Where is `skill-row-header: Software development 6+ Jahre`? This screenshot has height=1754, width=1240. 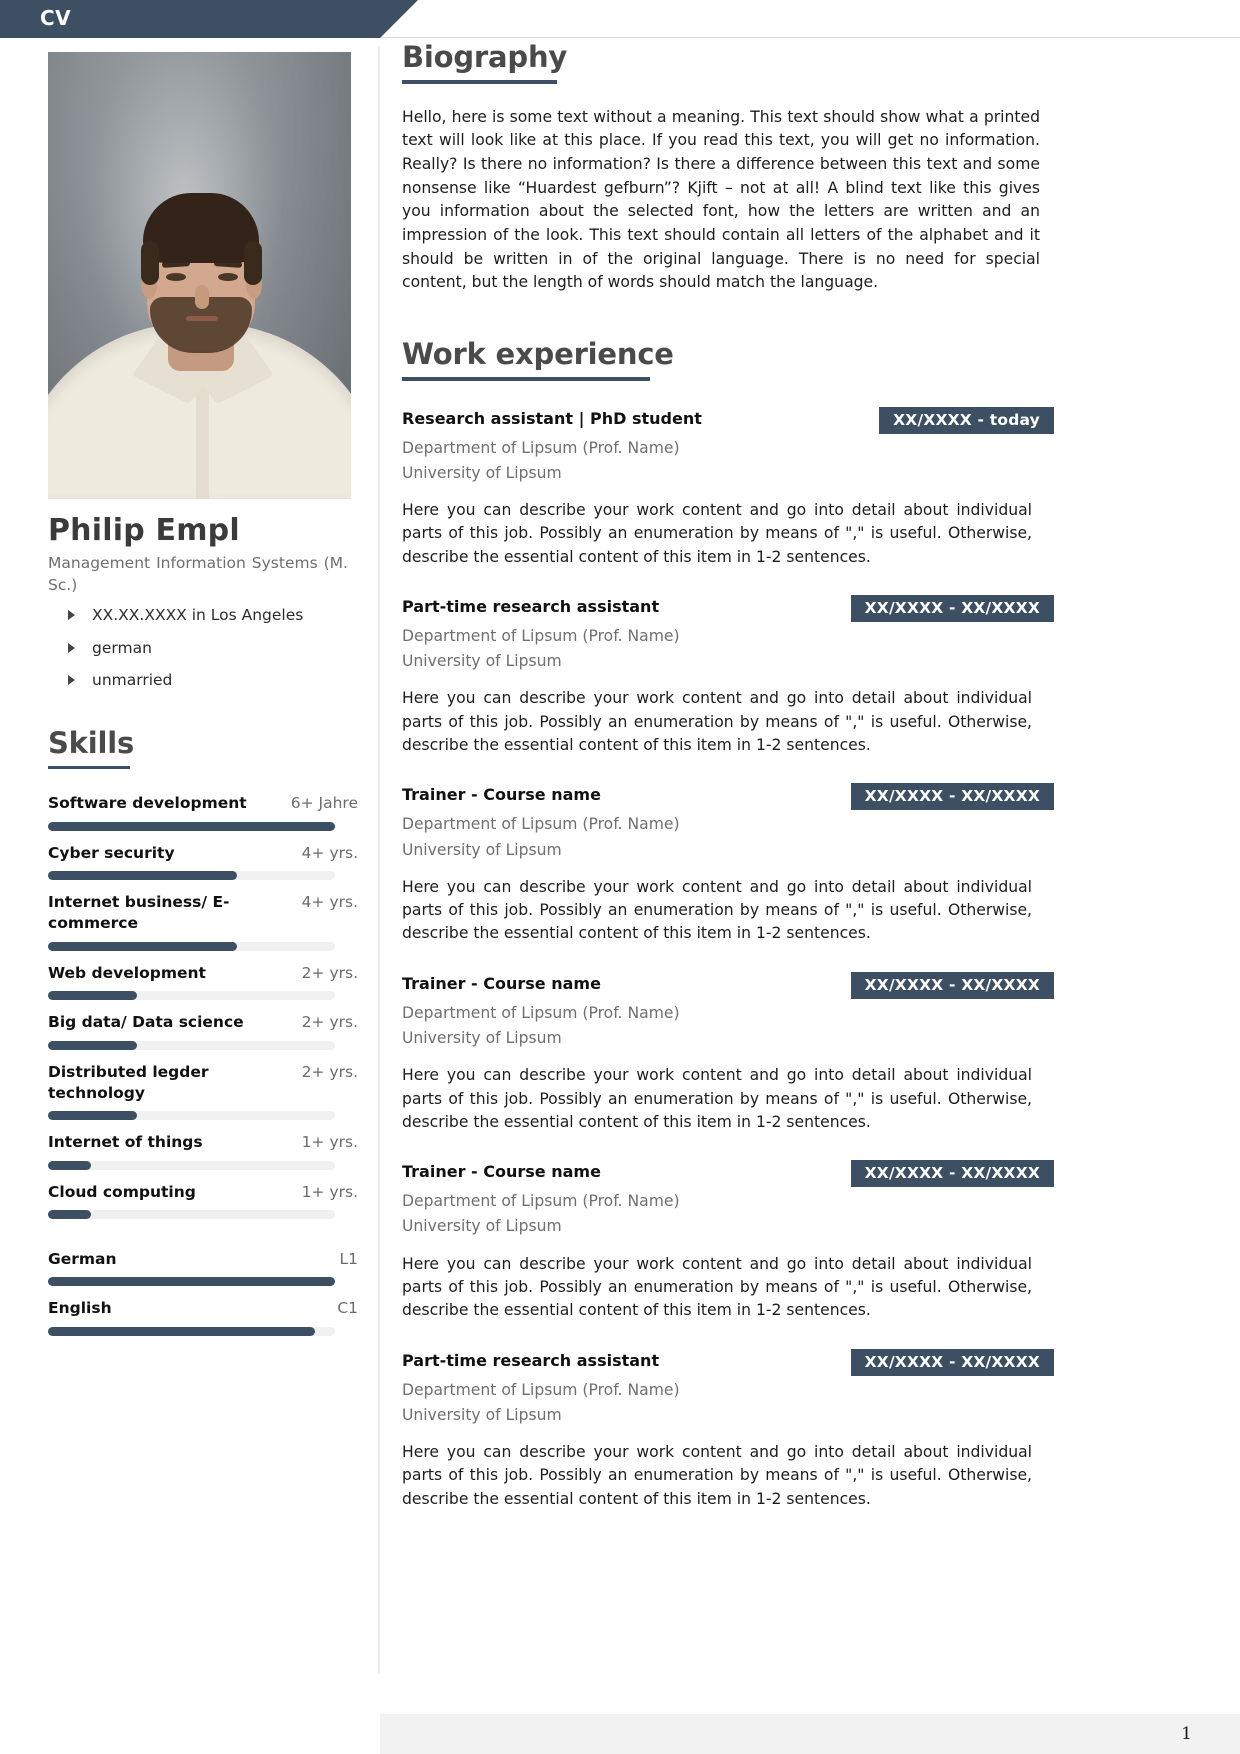 skill-row-header: Software development 6+ Jahre is located at coordinates (203, 803).